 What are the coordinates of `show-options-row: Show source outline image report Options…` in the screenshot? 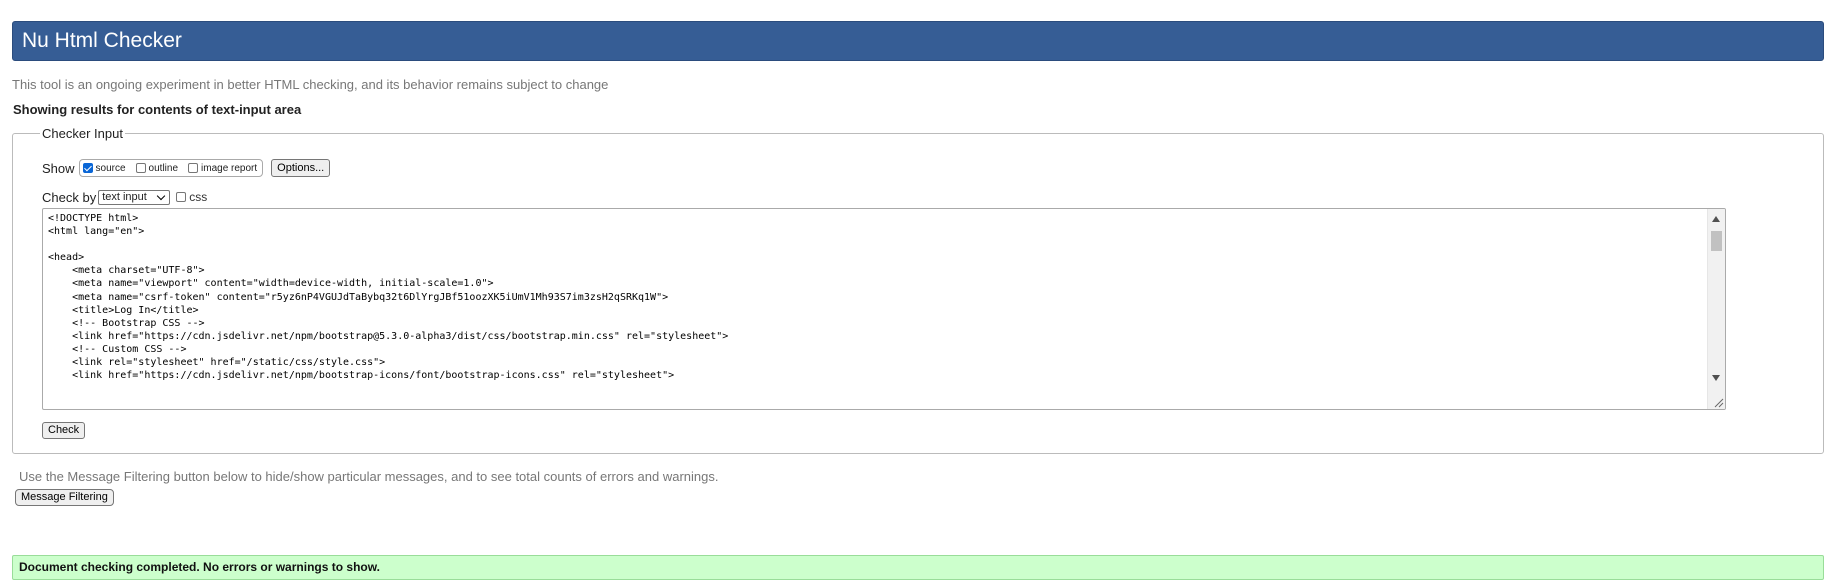 It's located at (186, 168).